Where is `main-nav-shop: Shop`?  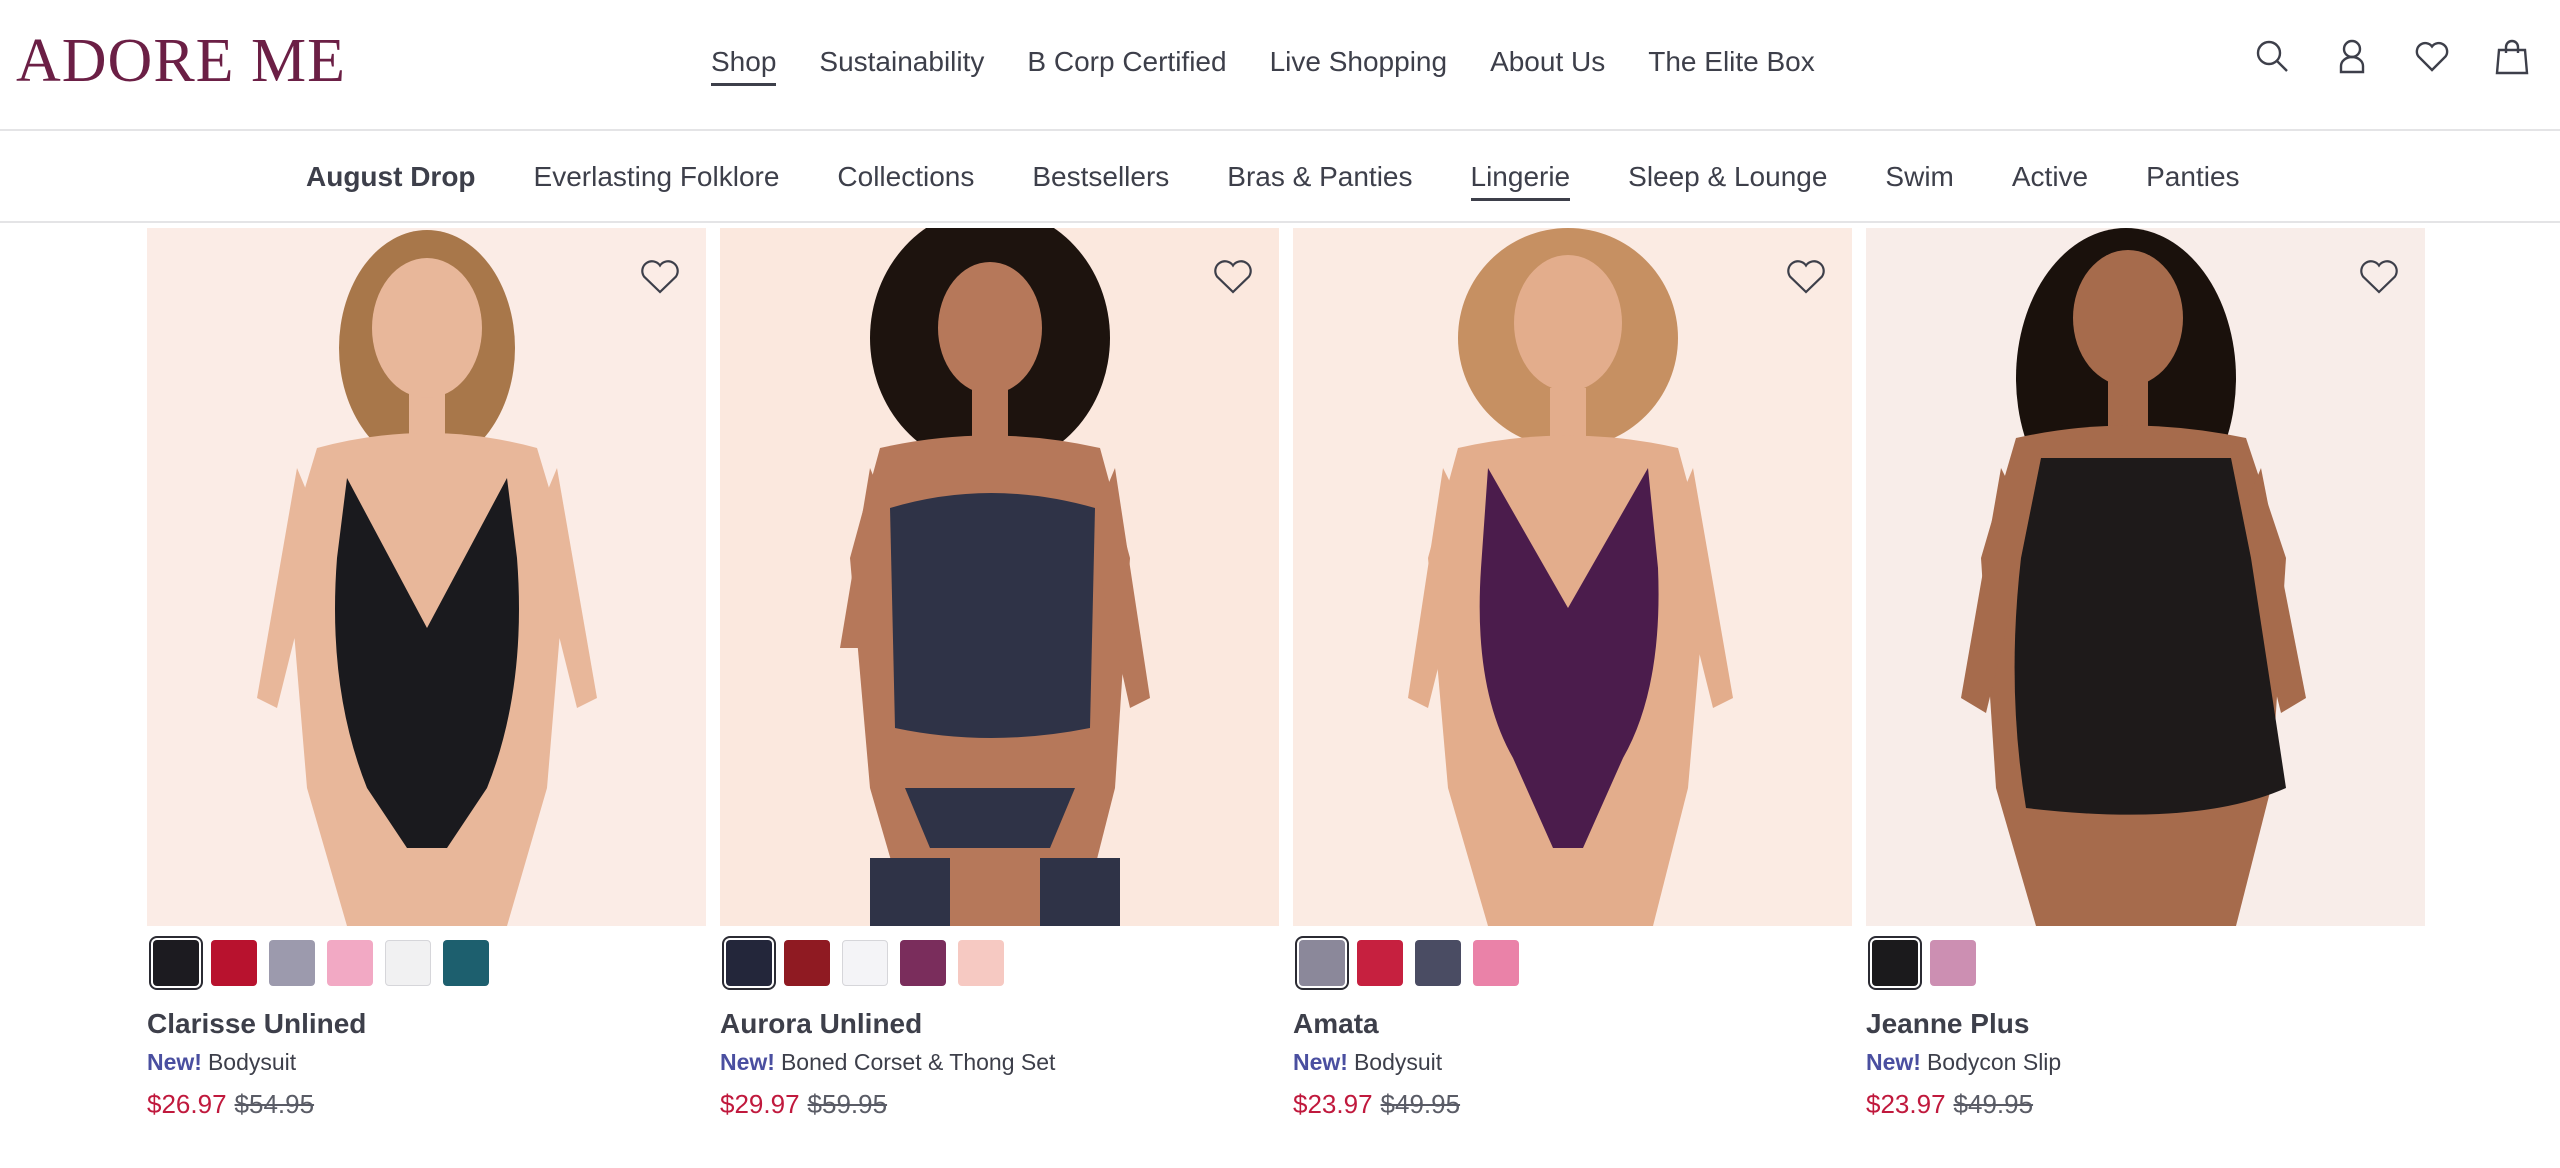 main-nav-shop: Shop is located at coordinates (744, 64).